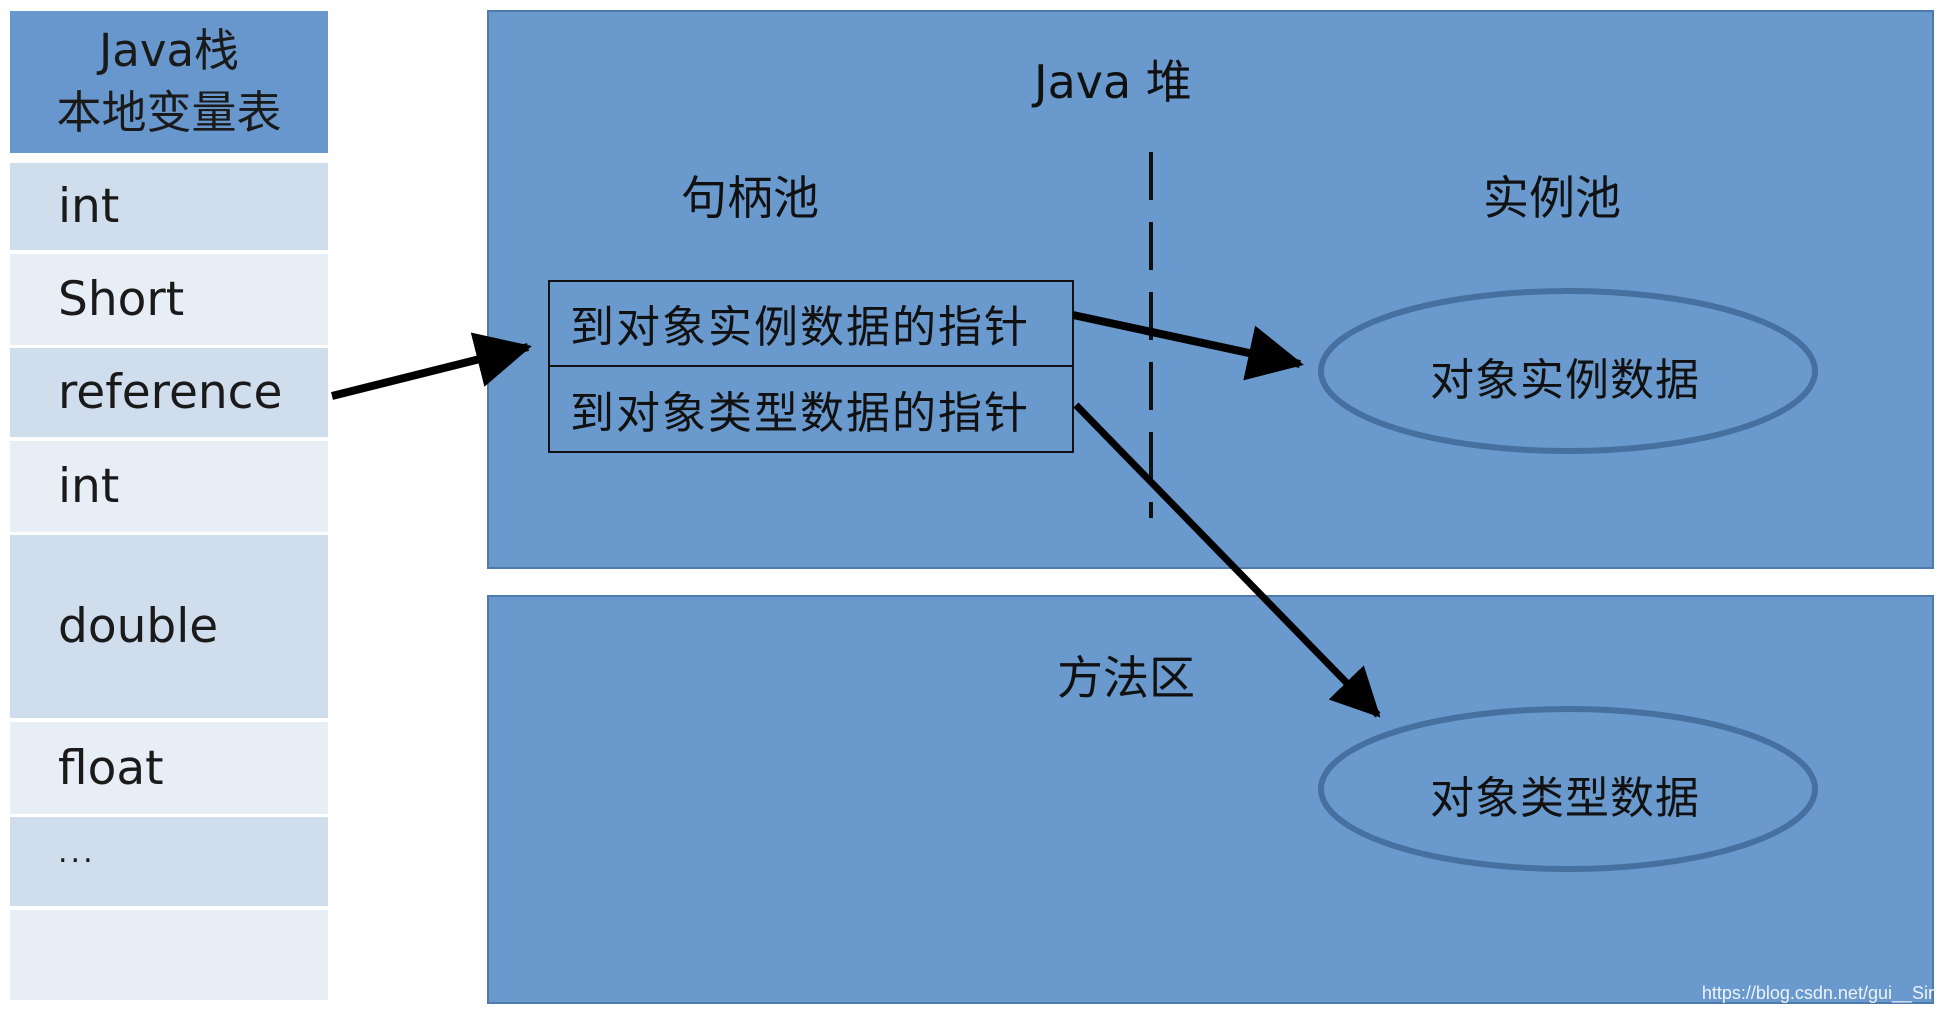 This screenshot has height=1016, width=1940. I want to click on stack-row-reference: reference, so click(169, 392).